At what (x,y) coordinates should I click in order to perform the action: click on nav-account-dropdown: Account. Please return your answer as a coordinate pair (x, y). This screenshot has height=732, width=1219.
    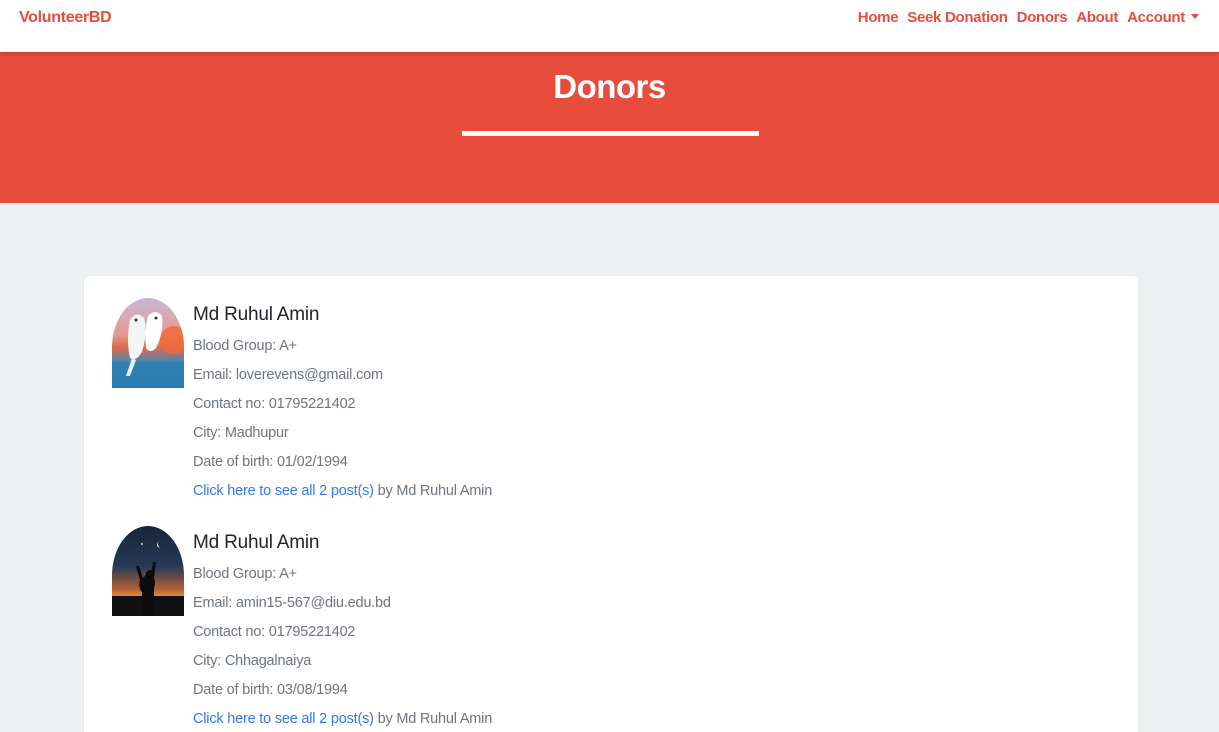
    Looking at the image, I should click on (1163, 17).